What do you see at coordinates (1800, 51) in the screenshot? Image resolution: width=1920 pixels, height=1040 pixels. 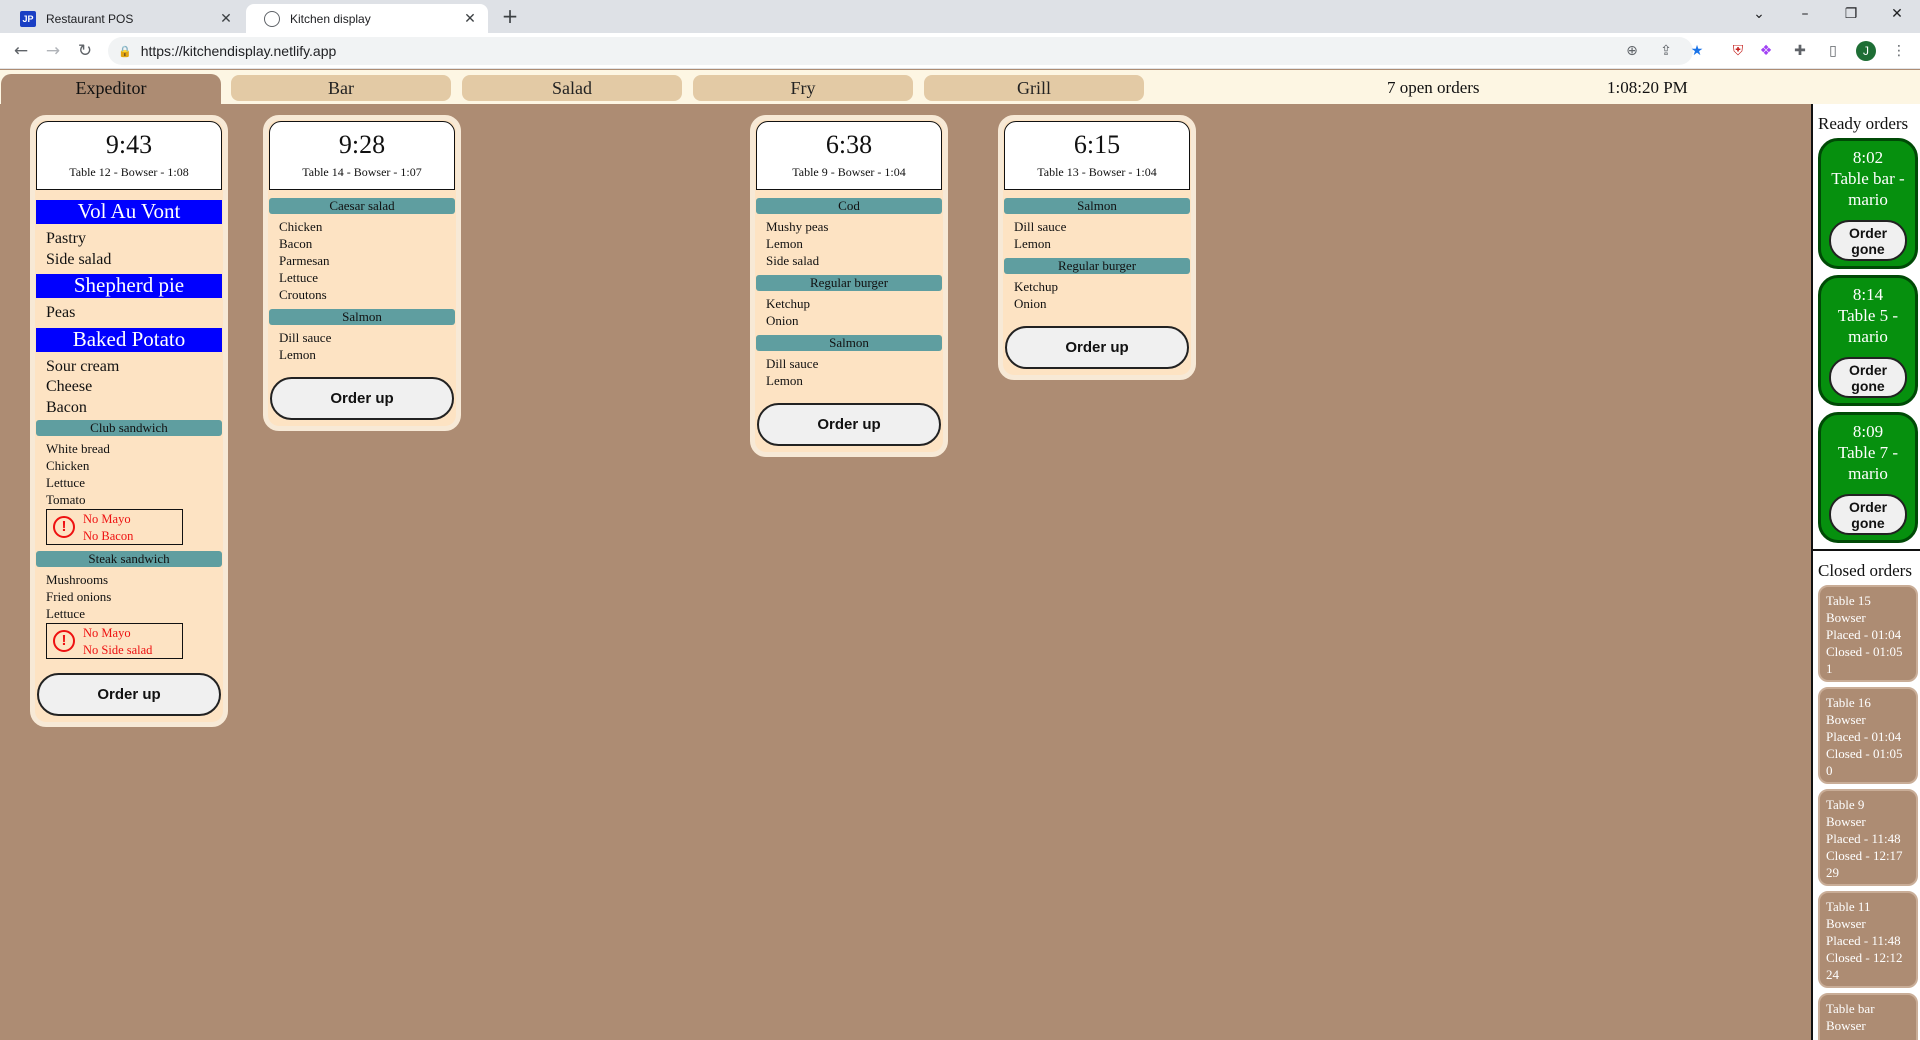 I see `extensions-puzzle-icon: ✚` at bounding box center [1800, 51].